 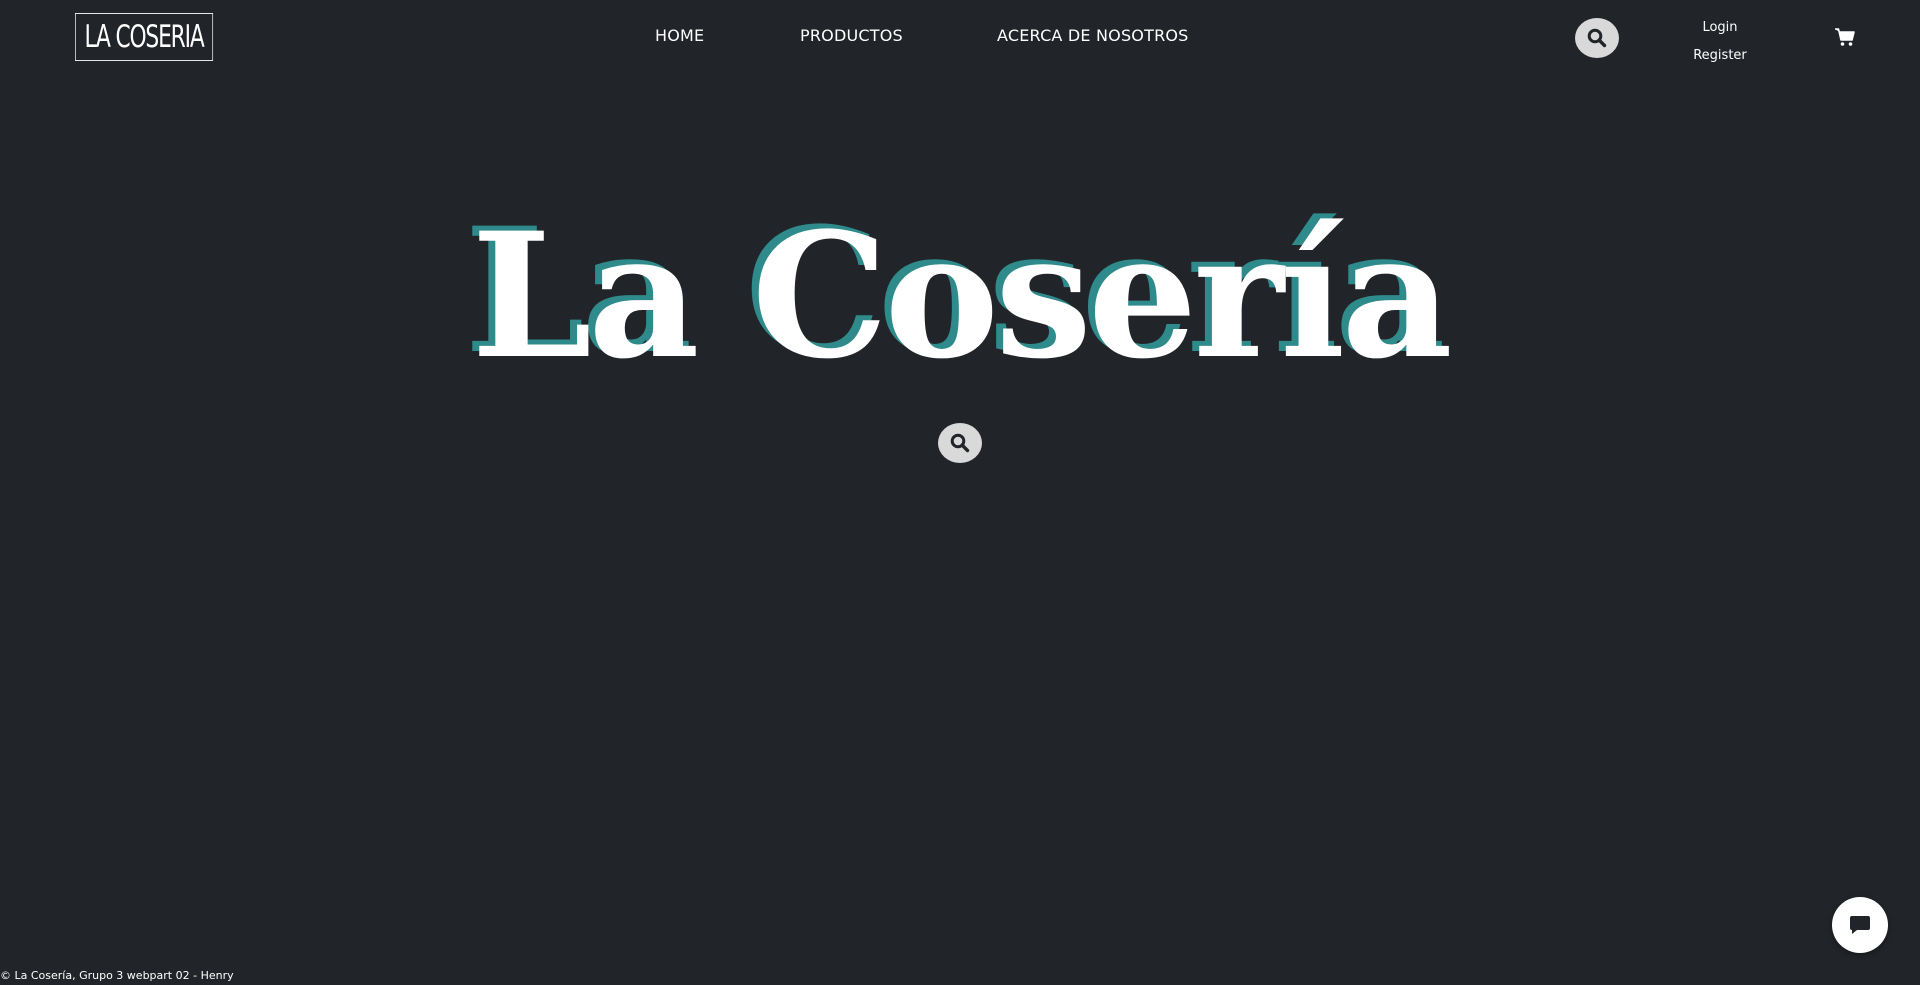 I want to click on chat-button, so click(x=1860, y=925).